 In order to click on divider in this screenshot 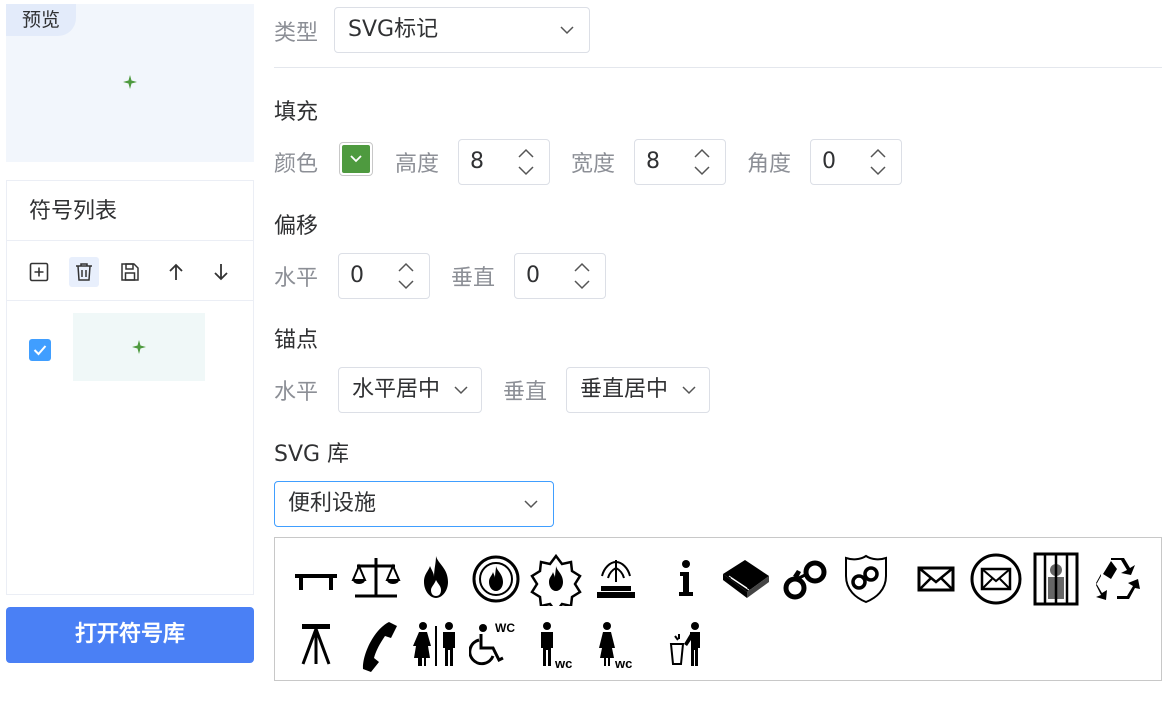, I will do `click(718, 67)`.